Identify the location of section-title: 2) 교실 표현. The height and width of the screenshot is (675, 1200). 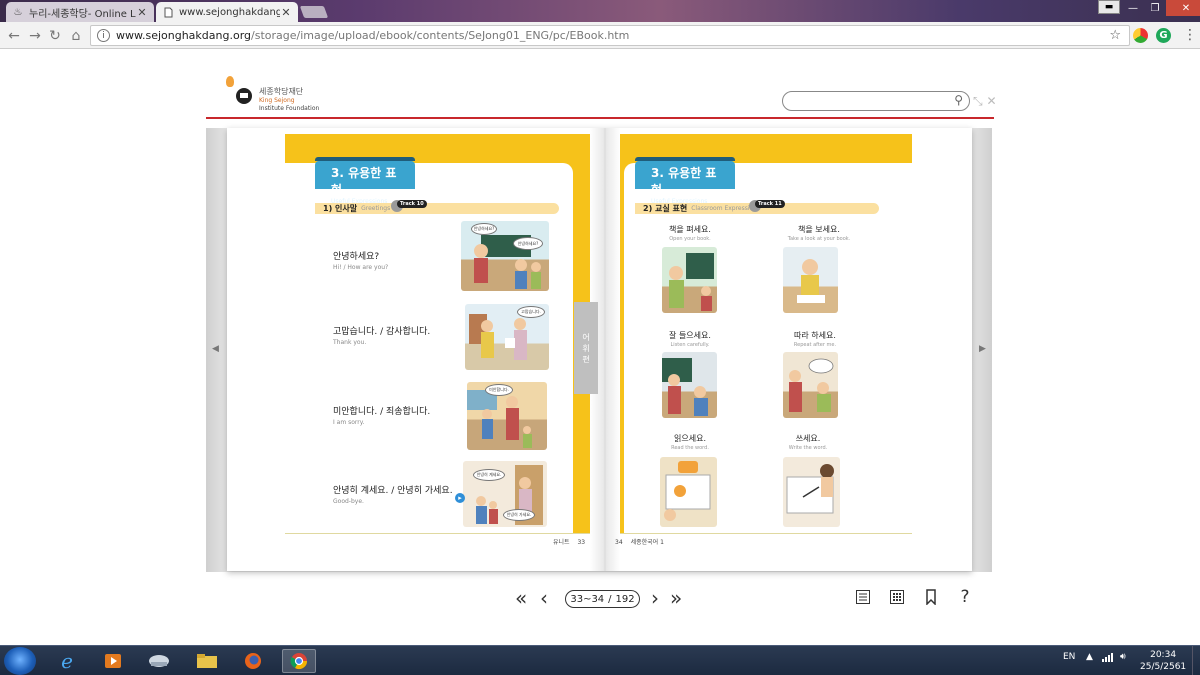
(665, 208).